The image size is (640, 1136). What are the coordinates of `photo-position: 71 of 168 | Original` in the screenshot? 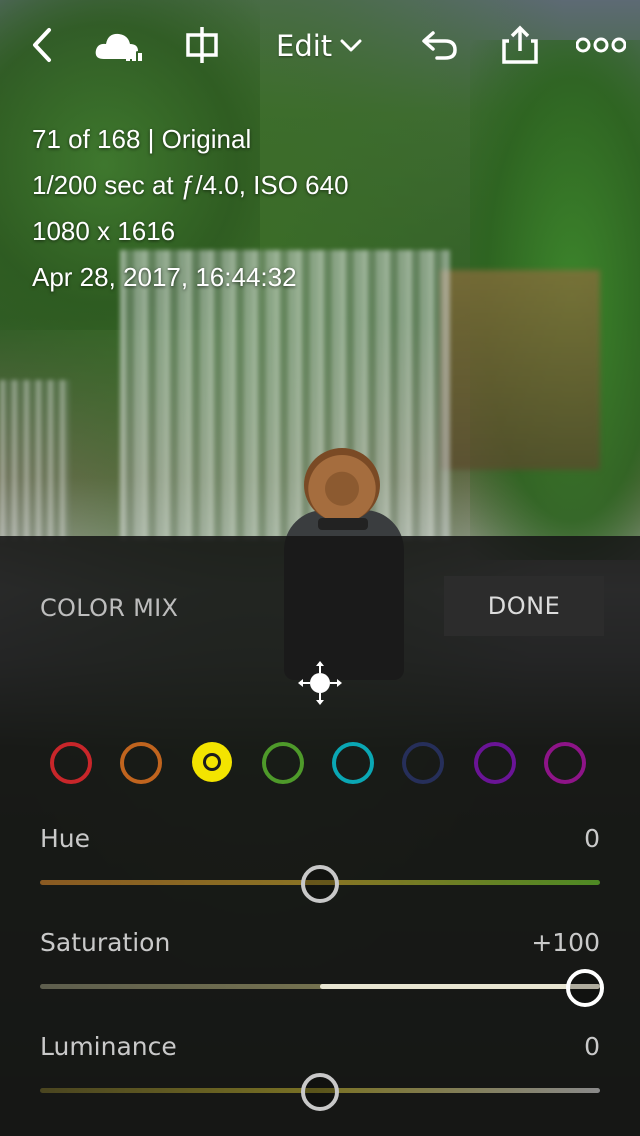 It's located at (142, 139).